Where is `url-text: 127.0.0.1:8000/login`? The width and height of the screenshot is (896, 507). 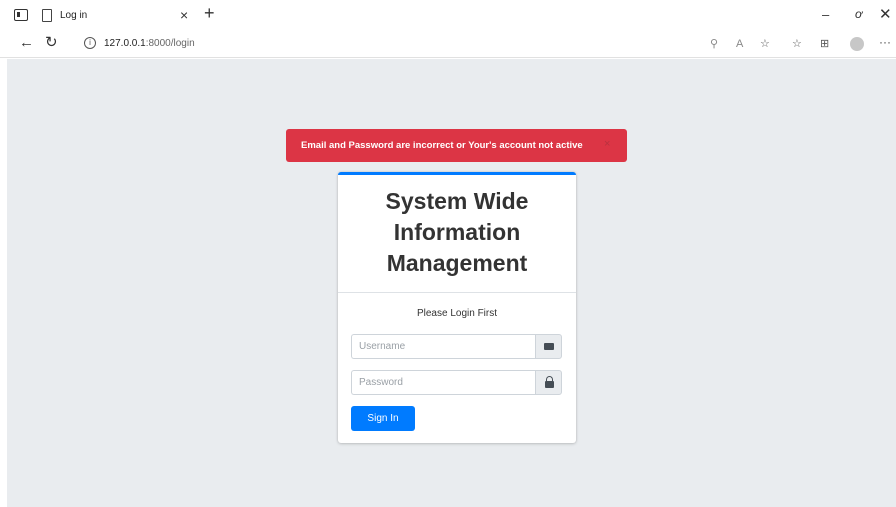
url-text: 127.0.0.1:8000/login is located at coordinates (149, 43).